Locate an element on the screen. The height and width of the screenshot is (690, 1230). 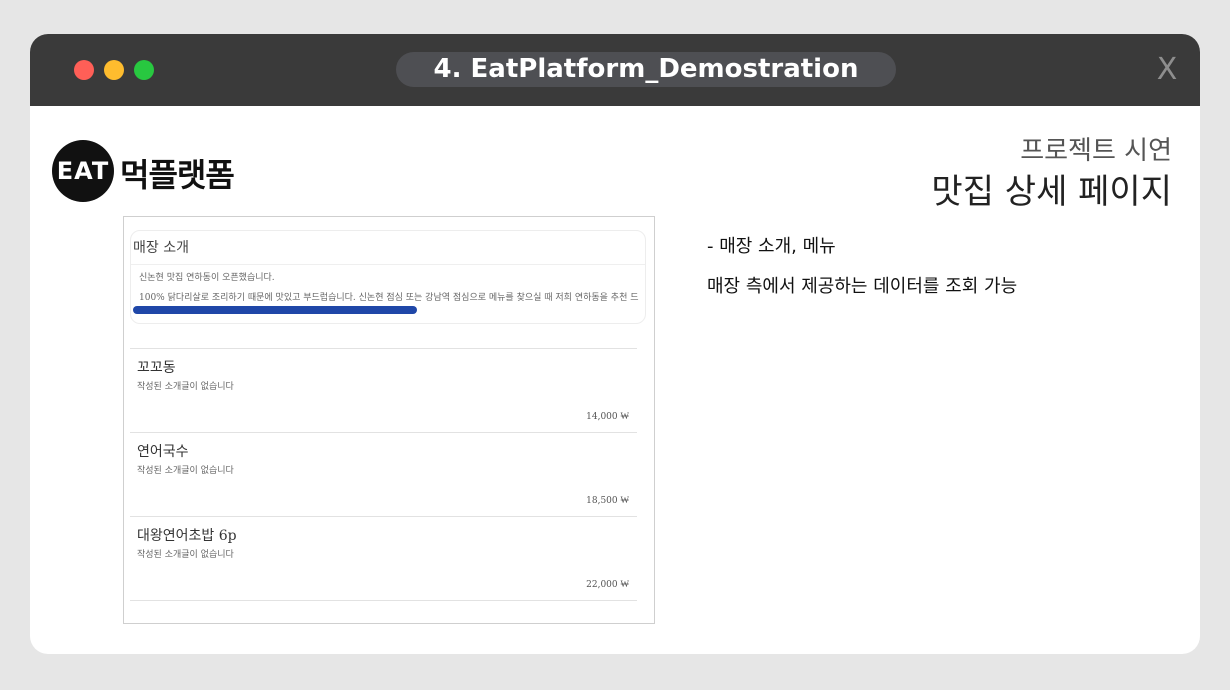
menu-item: 대왕연어초밥 6p 작성된 소개글이 없습니다 22,000 ₩ is located at coordinates (383, 559).